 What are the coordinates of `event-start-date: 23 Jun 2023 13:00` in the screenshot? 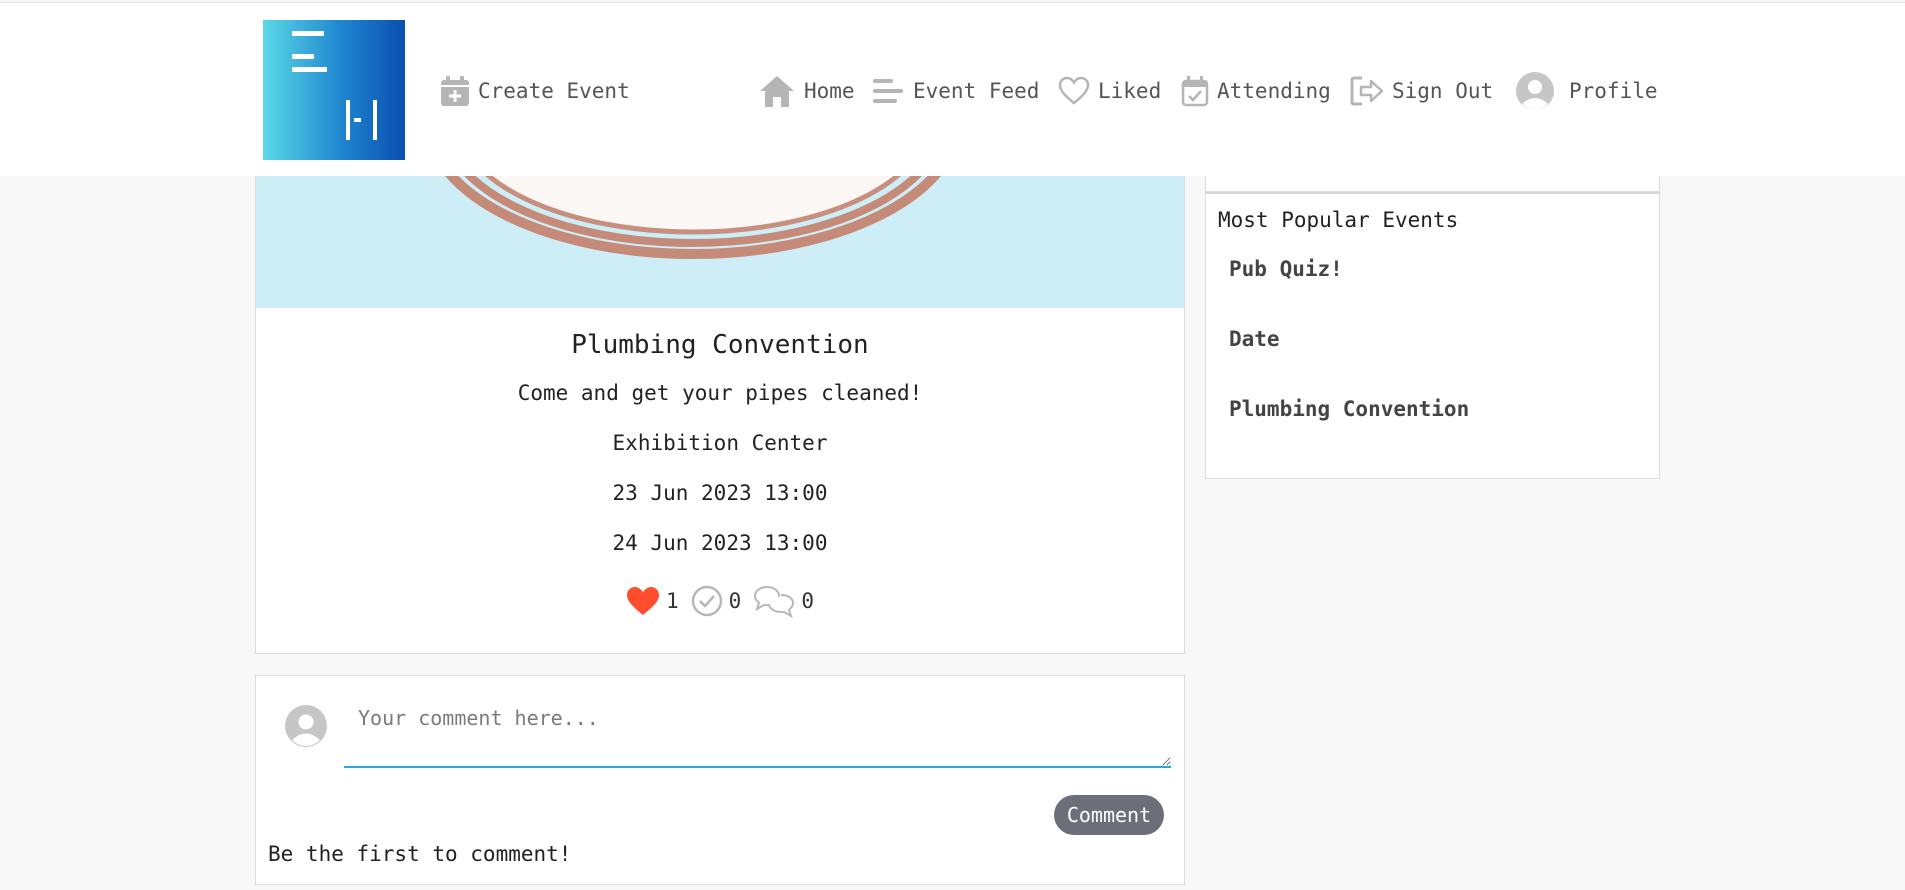 It's located at (720, 493).